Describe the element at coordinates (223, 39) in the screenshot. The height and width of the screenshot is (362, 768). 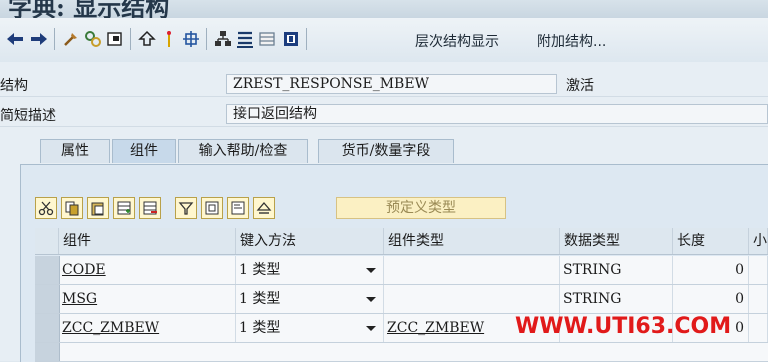
I see `hierarchy-icon` at that location.